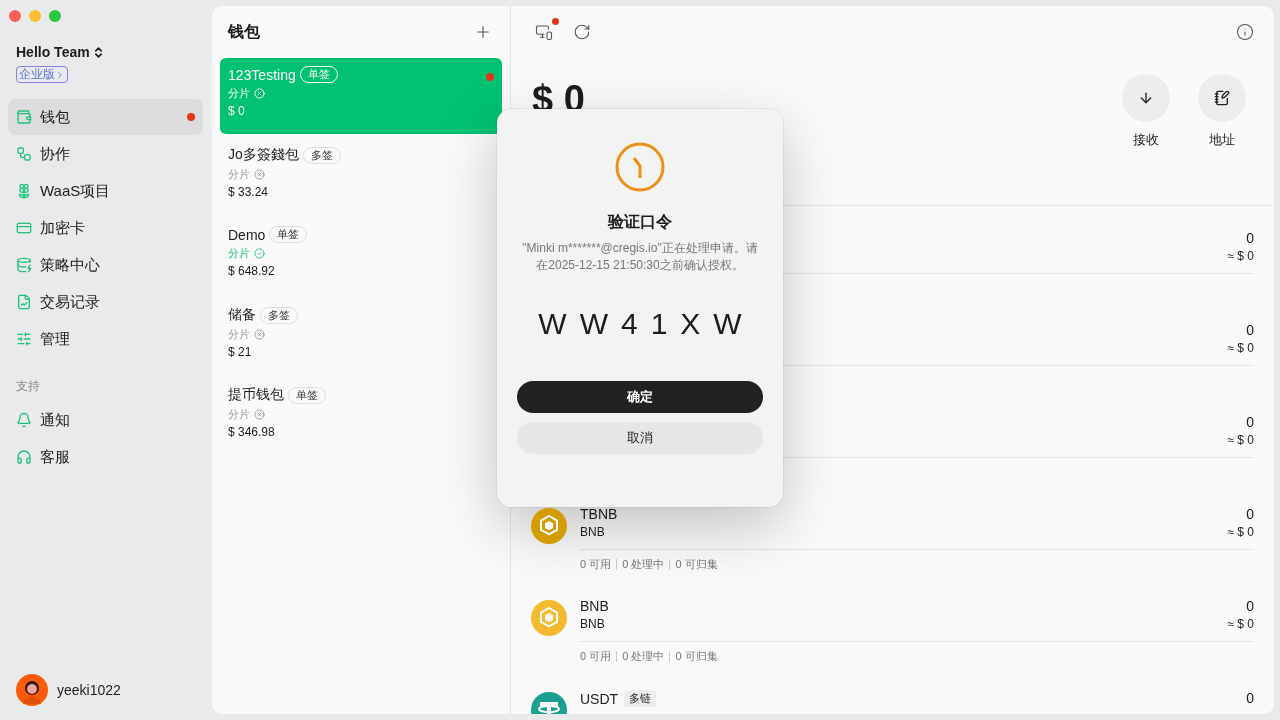 This screenshot has height=720, width=1280. Describe the element at coordinates (640, 698) in the screenshot. I see `chain-tag: 多链` at that location.